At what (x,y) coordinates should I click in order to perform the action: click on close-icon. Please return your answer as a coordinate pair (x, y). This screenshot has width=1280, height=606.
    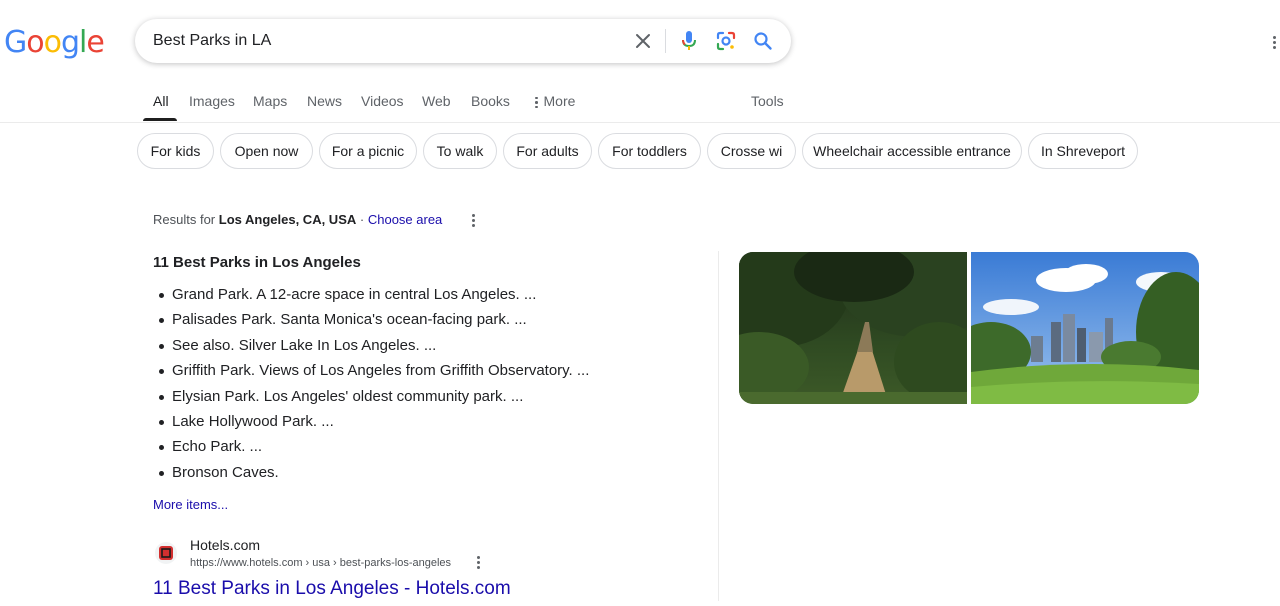
    Looking at the image, I should click on (643, 41).